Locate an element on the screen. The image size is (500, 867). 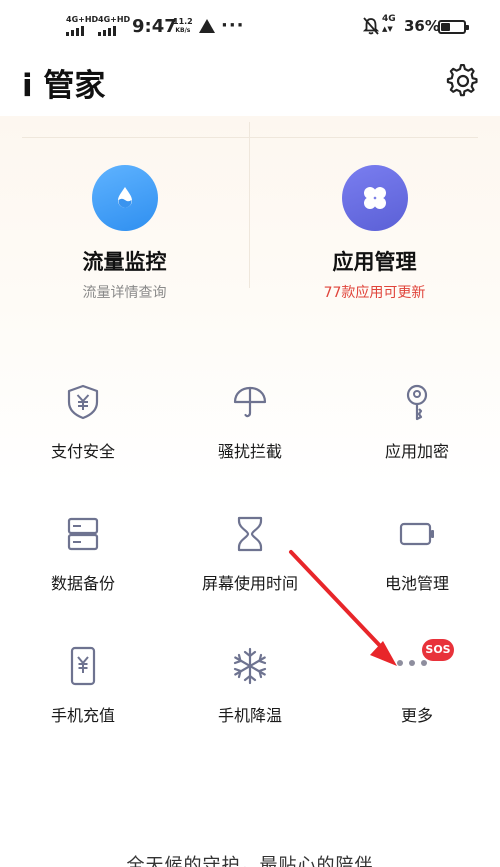
payment-security-label: 支付安全 is located at coordinates (82, 451).